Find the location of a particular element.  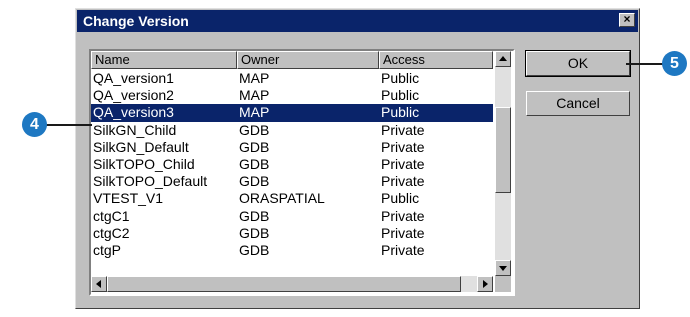

table-row: QA_version1 MAP Public is located at coordinates (292, 78).